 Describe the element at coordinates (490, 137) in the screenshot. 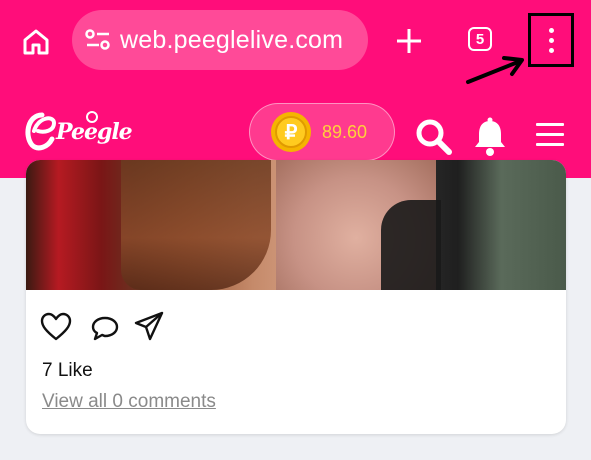

I see `bell-icon` at that location.